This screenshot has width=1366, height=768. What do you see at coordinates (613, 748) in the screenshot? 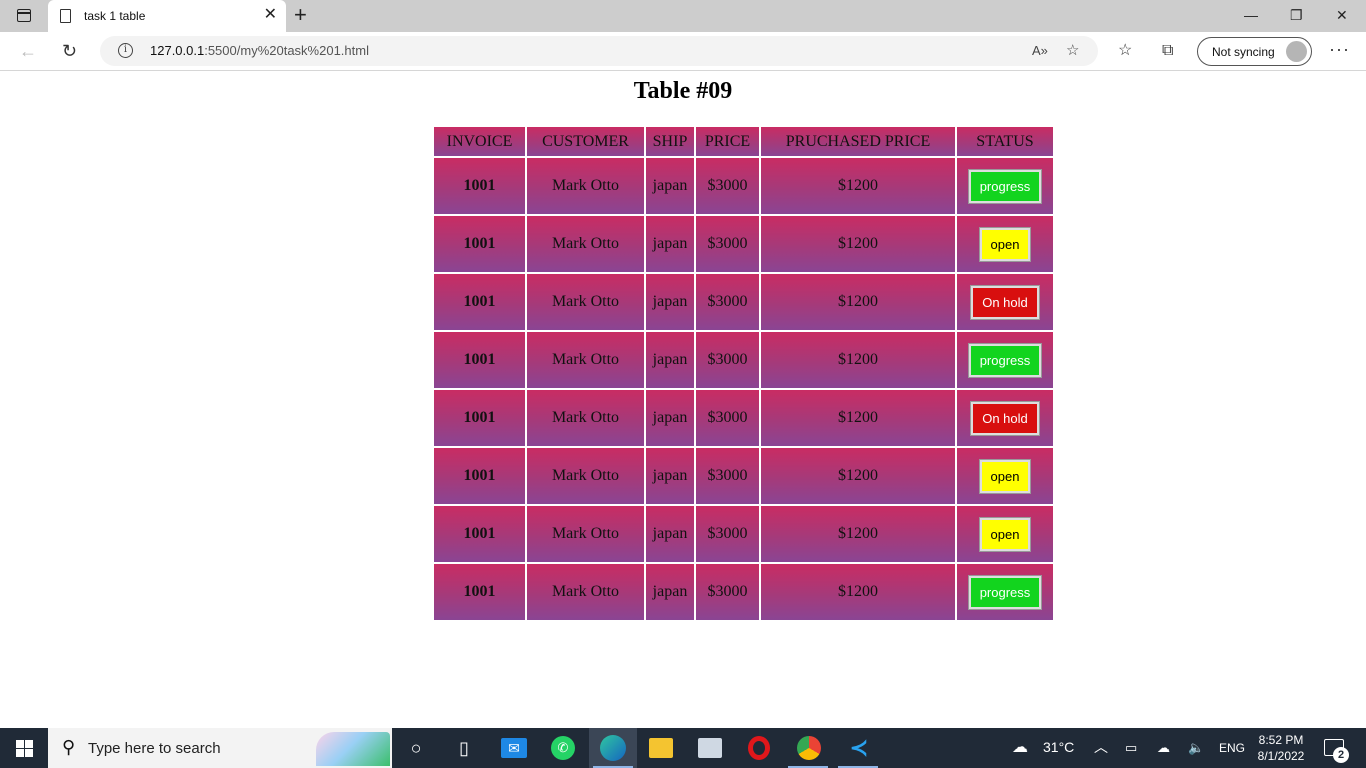
I see `edge-icon` at bounding box center [613, 748].